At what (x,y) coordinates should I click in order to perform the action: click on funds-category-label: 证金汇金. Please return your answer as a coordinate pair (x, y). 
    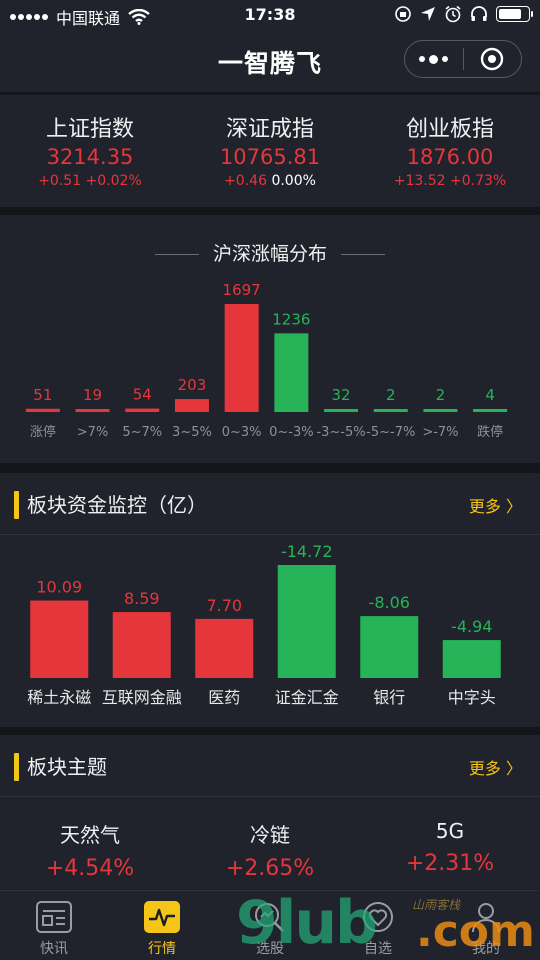
    Looking at the image, I should click on (307, 697).